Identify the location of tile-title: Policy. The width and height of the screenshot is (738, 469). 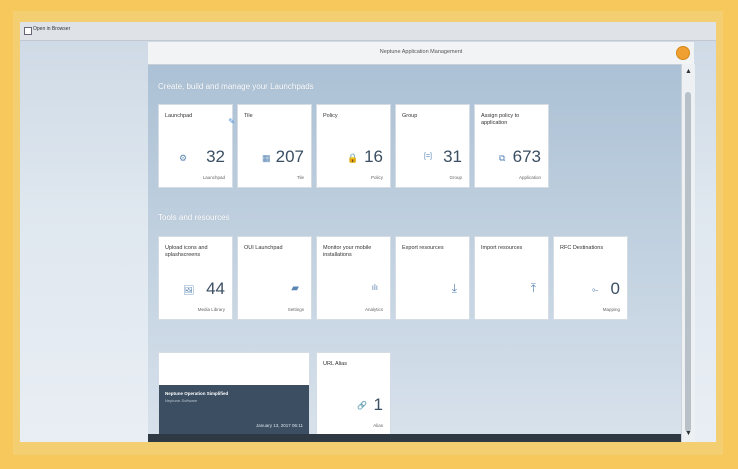
(330, 116).